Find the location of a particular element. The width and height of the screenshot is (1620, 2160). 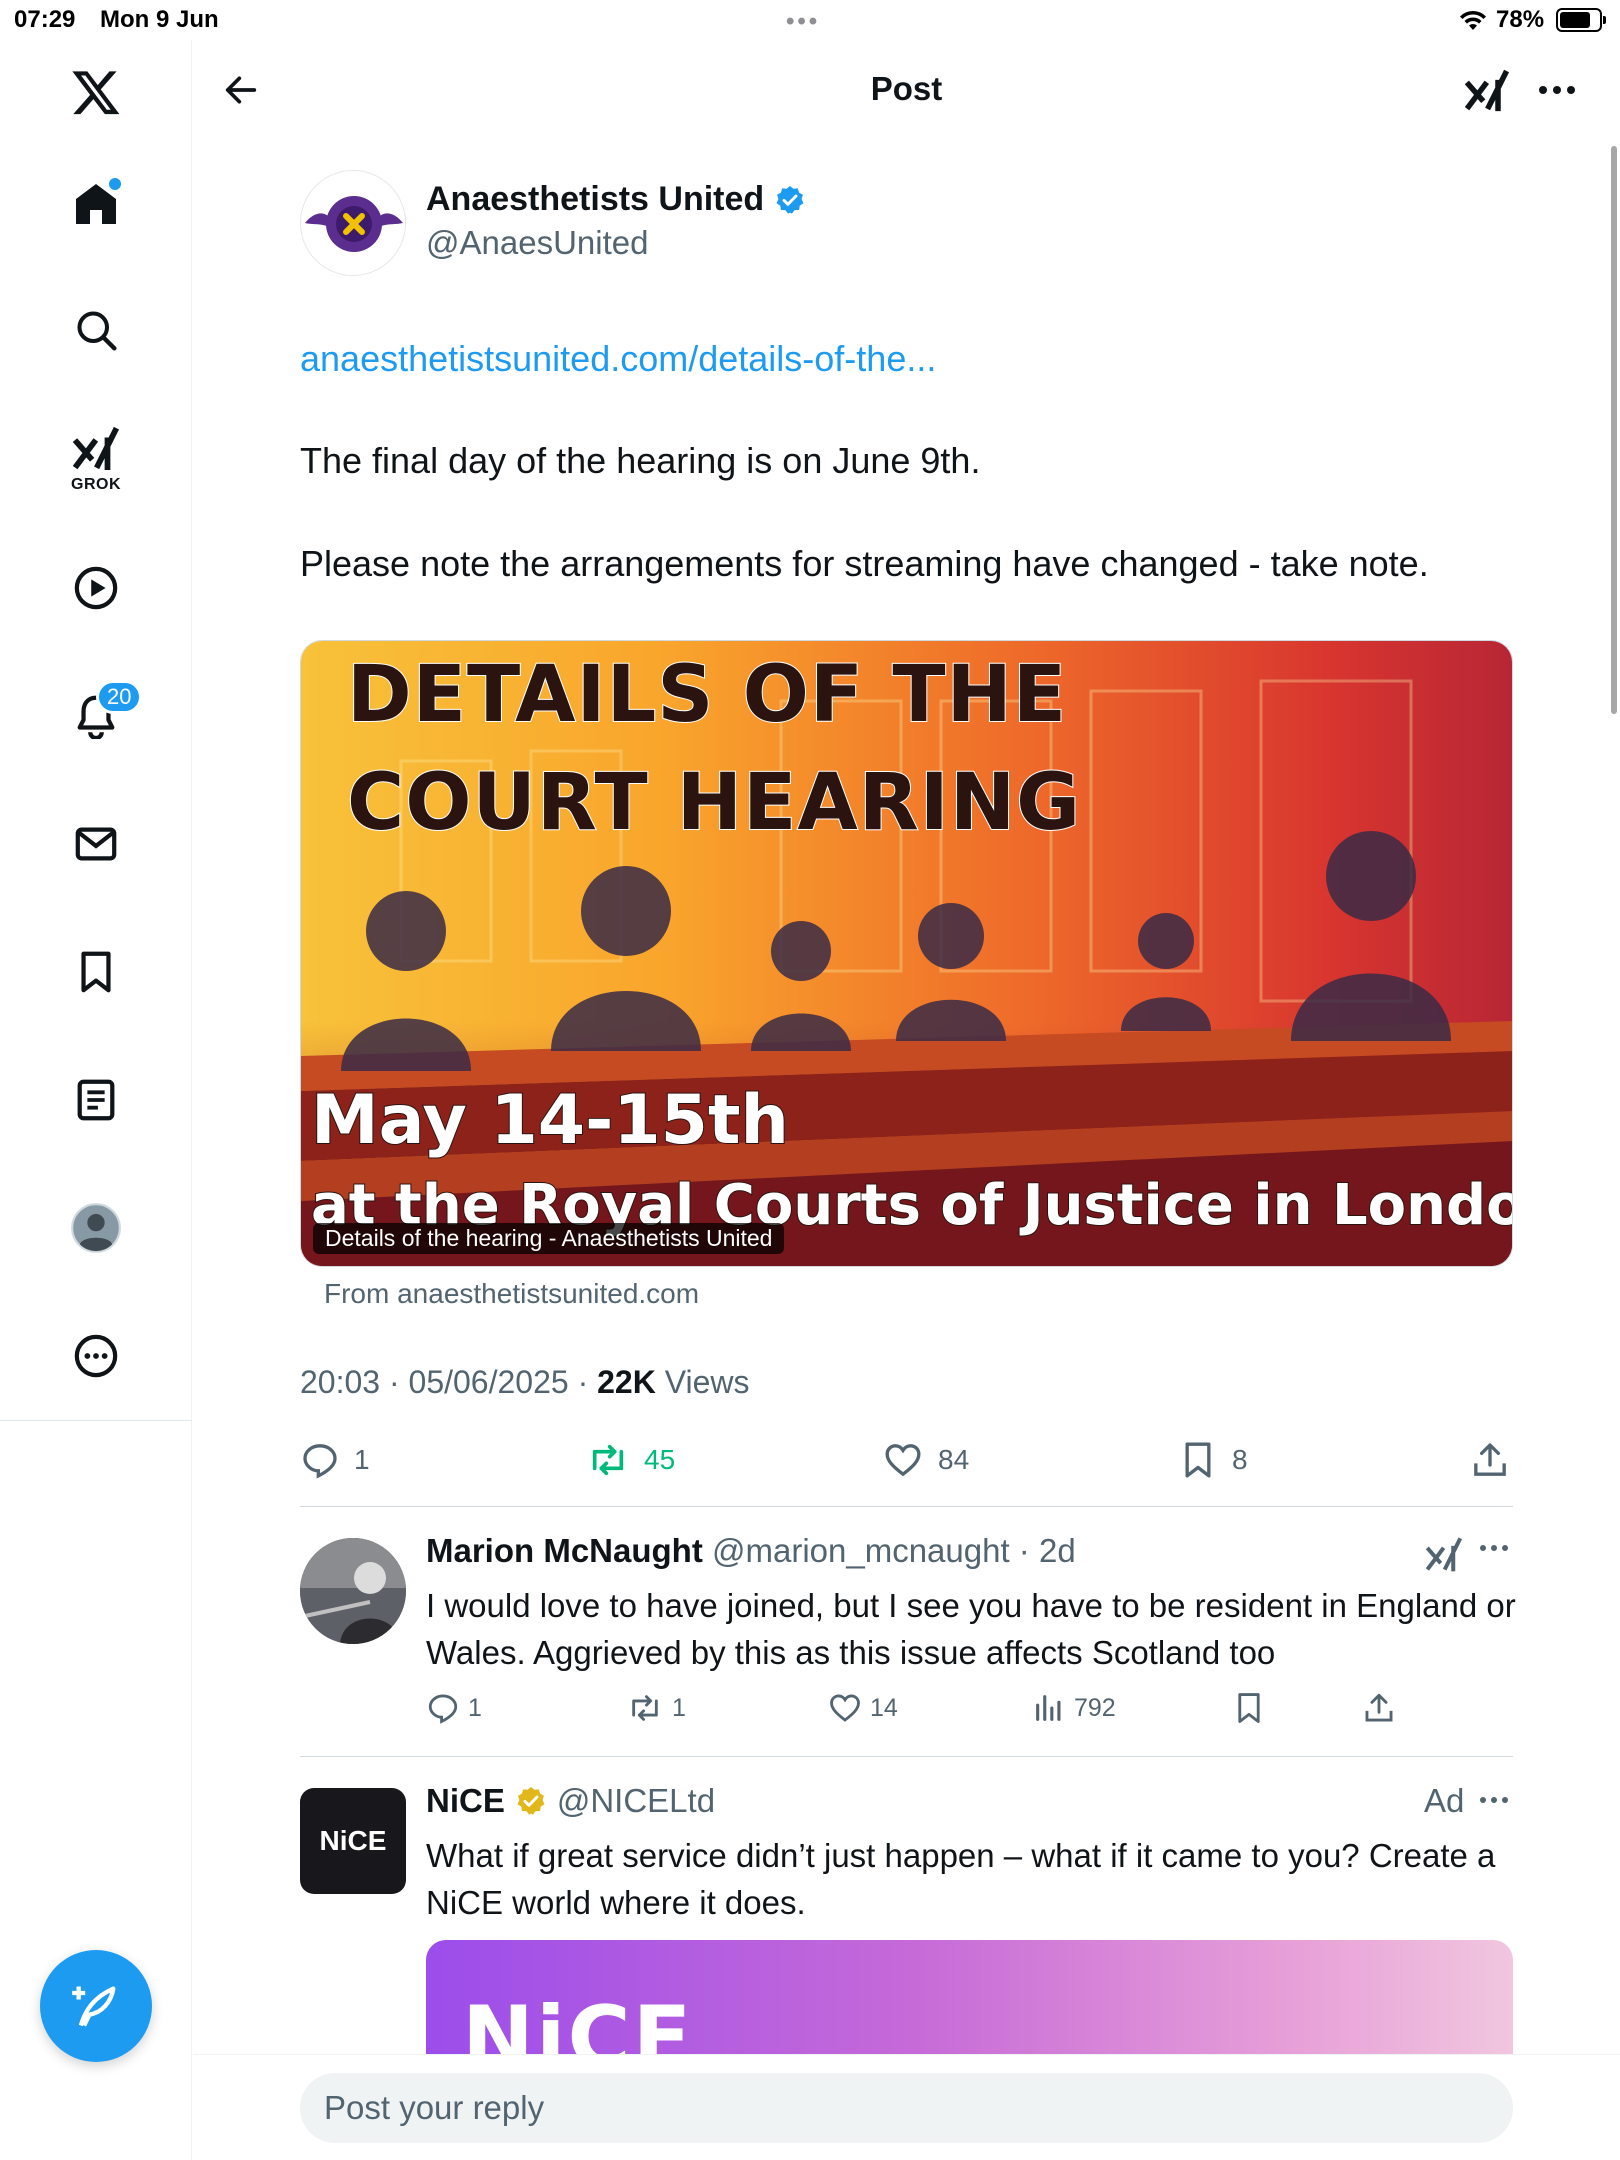

views-count: 22K is located at coordinates (626, 1382).